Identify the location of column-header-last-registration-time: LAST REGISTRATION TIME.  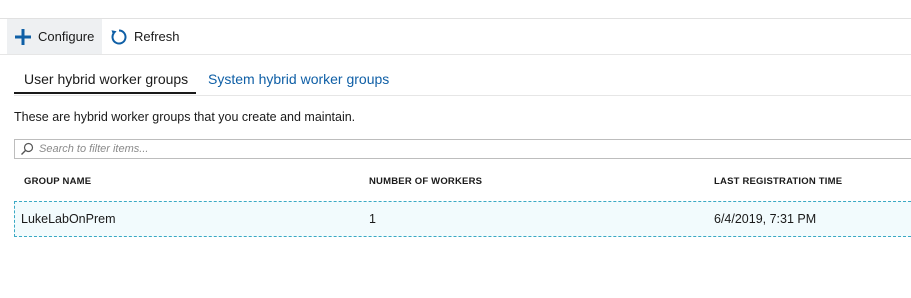
(778, 181).